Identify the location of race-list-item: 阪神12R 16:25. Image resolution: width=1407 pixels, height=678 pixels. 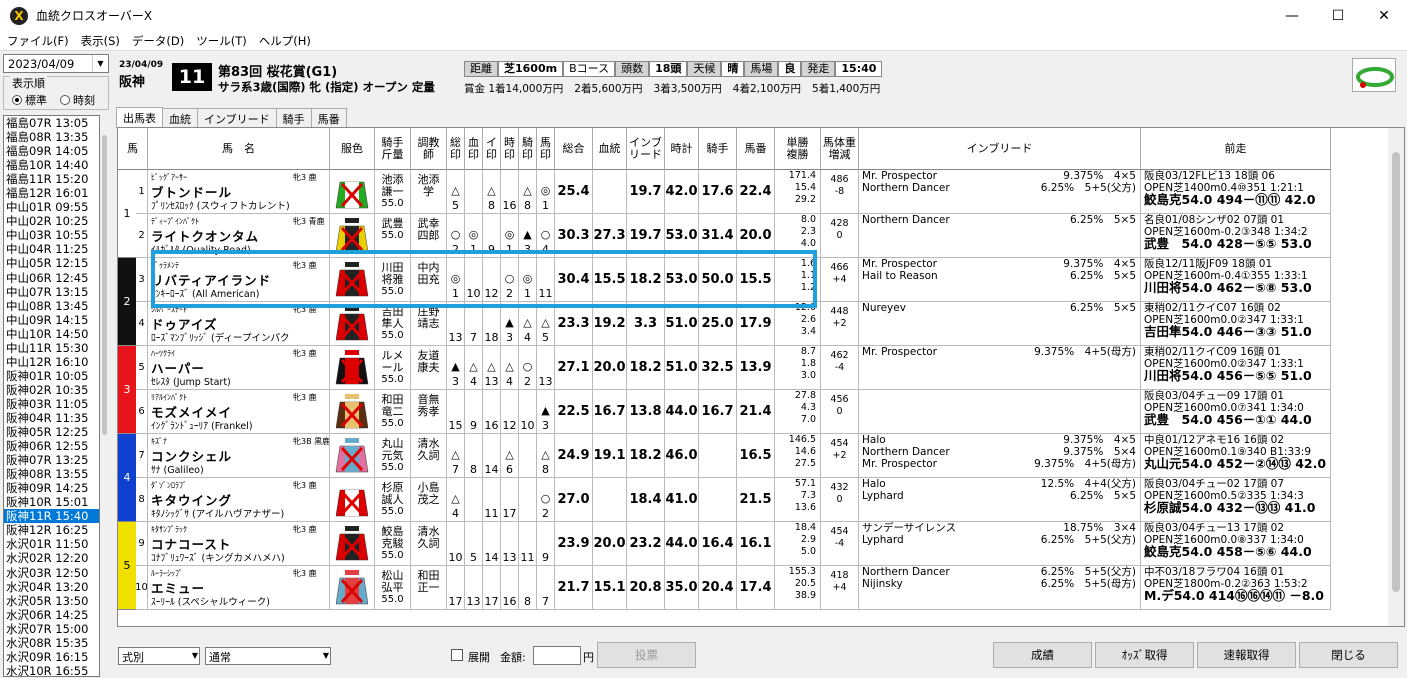
(51, 530).